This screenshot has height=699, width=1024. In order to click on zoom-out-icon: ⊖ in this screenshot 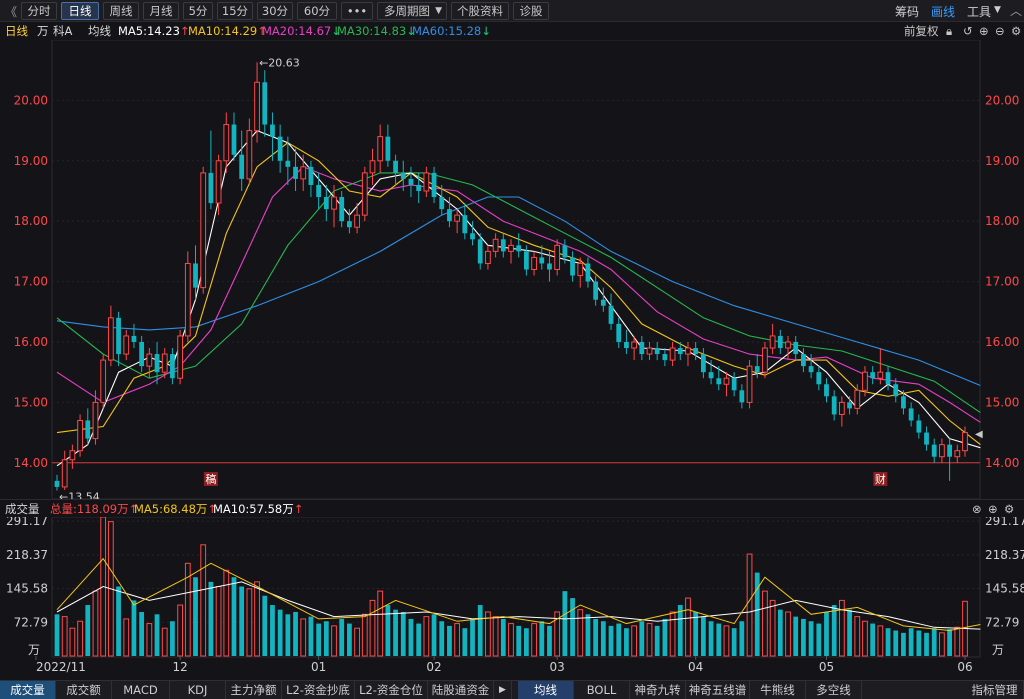, I will do `click(1000, 31)`.